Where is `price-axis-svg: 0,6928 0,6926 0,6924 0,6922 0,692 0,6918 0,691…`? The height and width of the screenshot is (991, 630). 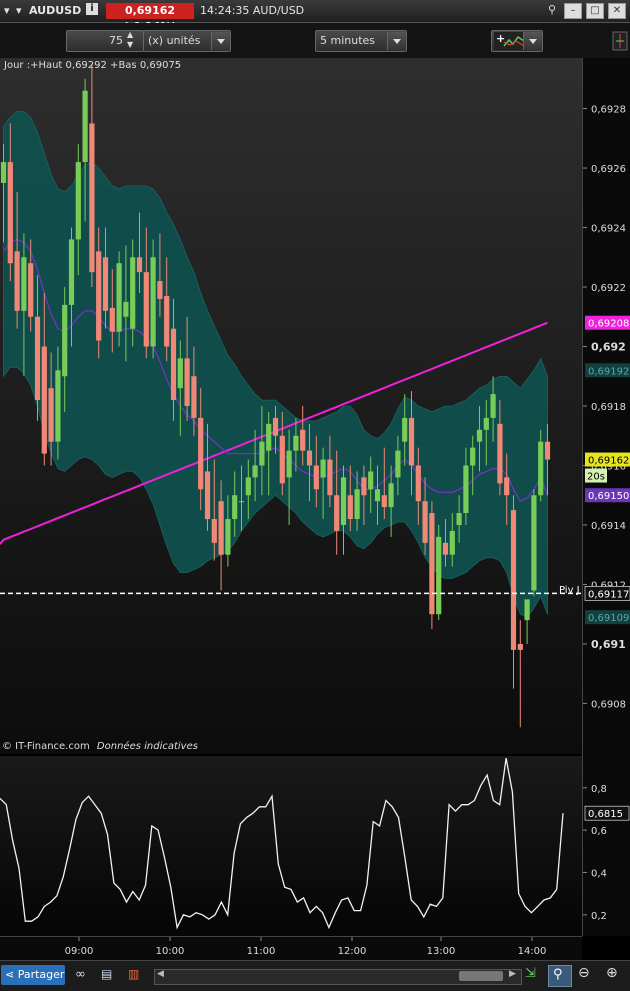 price-axis-svg: 0,6928 0,6926 0,6924 0,6922 0,692 0,6918 0,691… is located at coordinates (606, 513).